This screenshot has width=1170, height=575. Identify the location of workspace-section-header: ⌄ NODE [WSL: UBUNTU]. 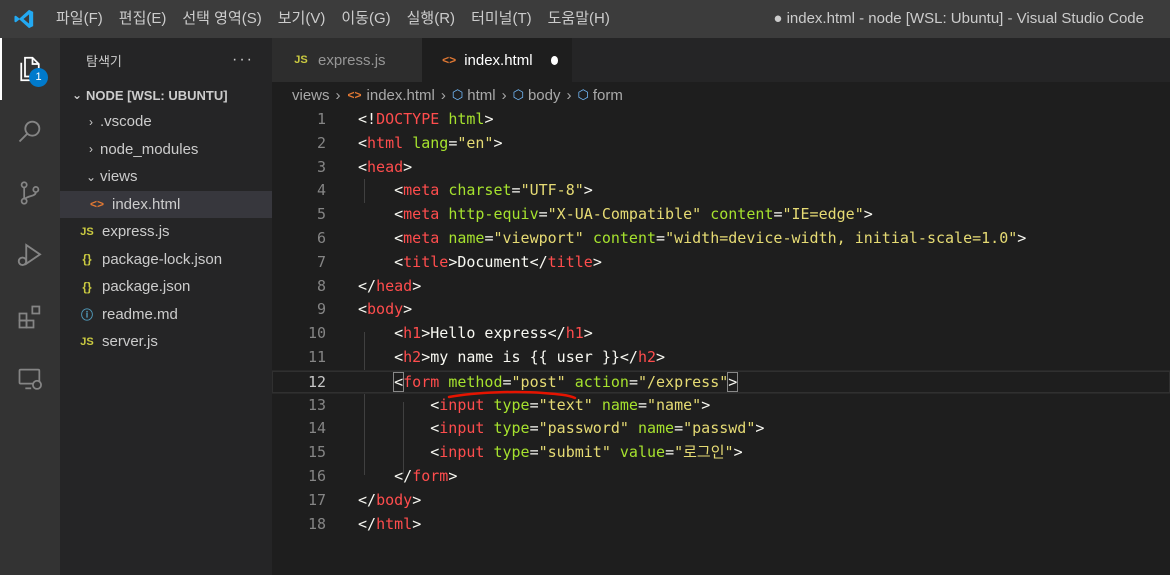
(166, 95).